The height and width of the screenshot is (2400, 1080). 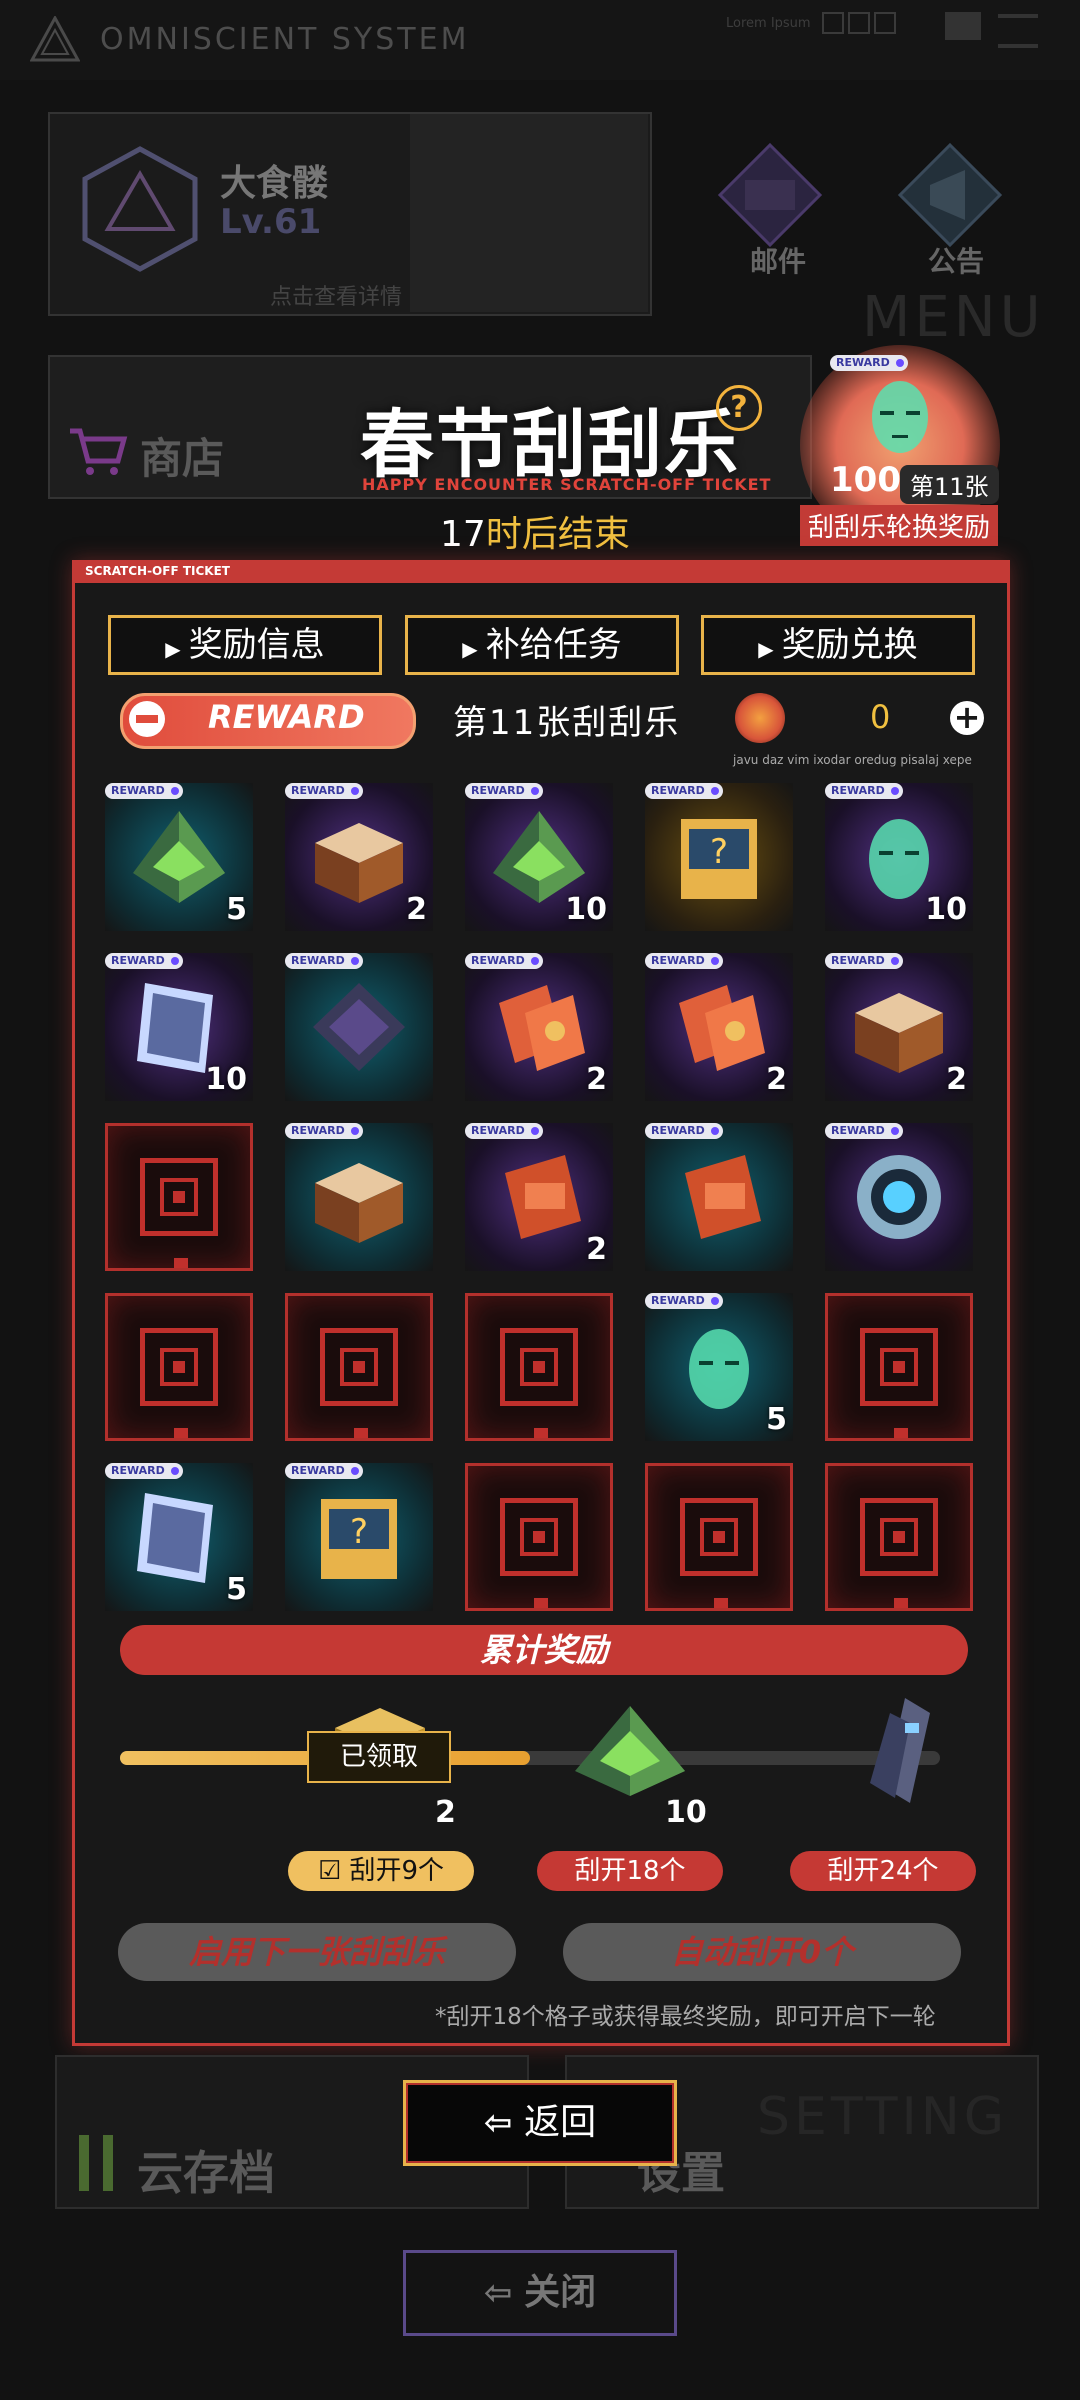 I want to click on milestone-qty-1: 2, so click(x=445, y=1812).